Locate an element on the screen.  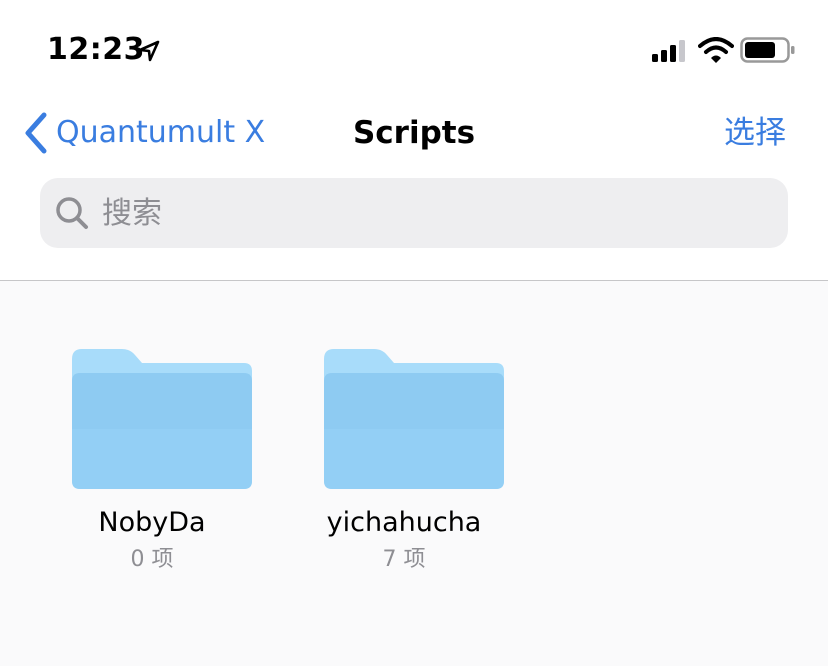
status-time: 12:23 is located at coordinates (96, 49).